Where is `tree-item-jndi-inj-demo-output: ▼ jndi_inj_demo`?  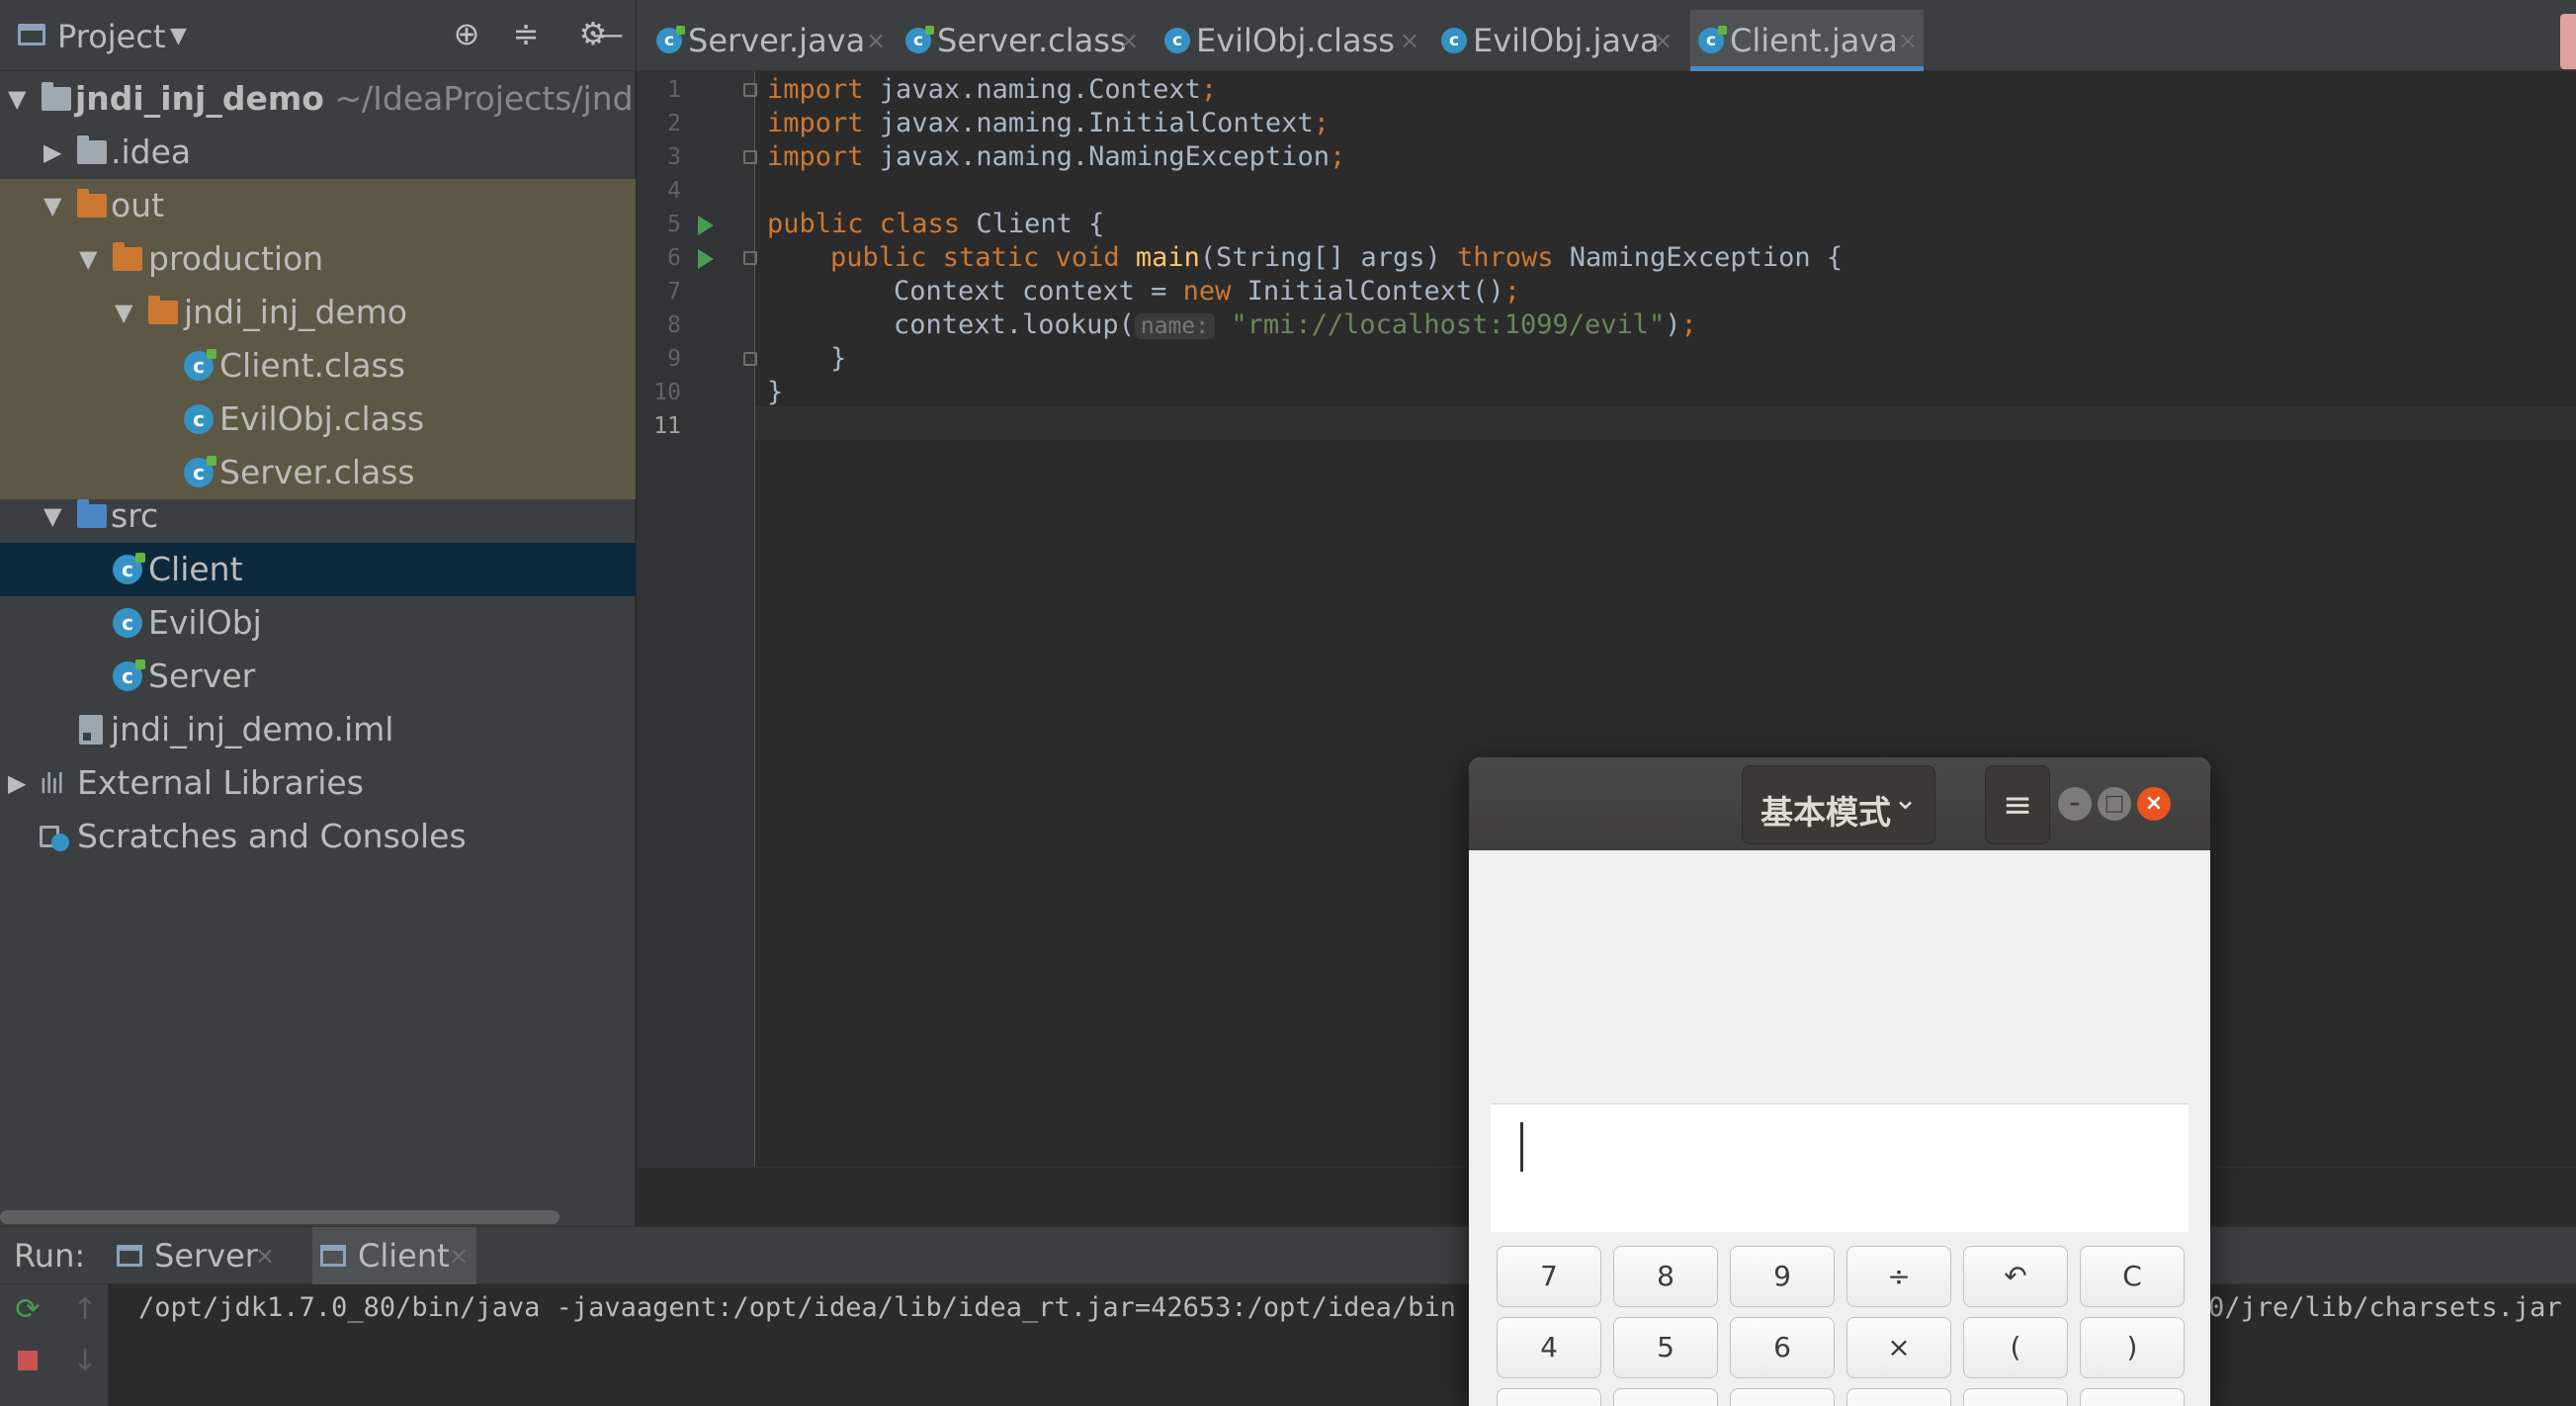 tree-item-jndi-inj-demo-output: ▼ jndi_inj_demo is located at coordinates (318, 313).